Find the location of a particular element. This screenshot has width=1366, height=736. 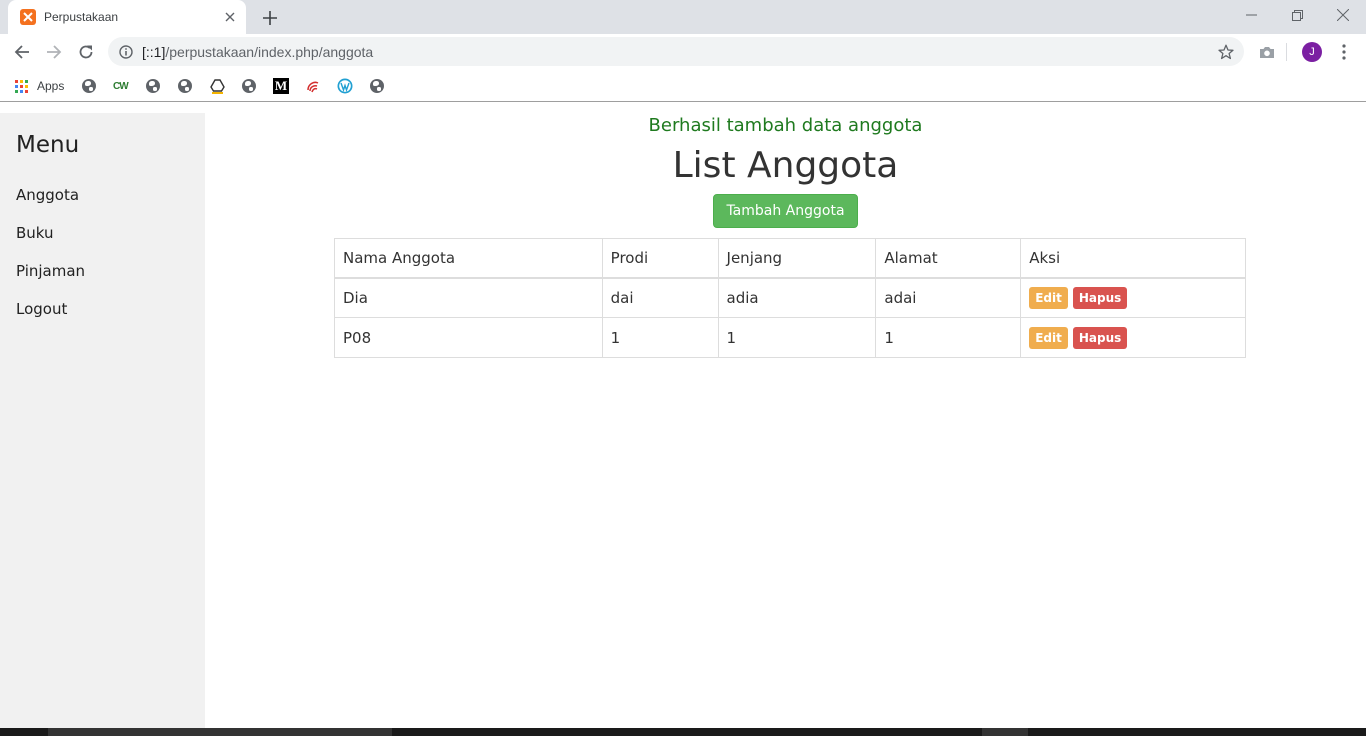

taskbar-search is located at coordinates (220, 732).